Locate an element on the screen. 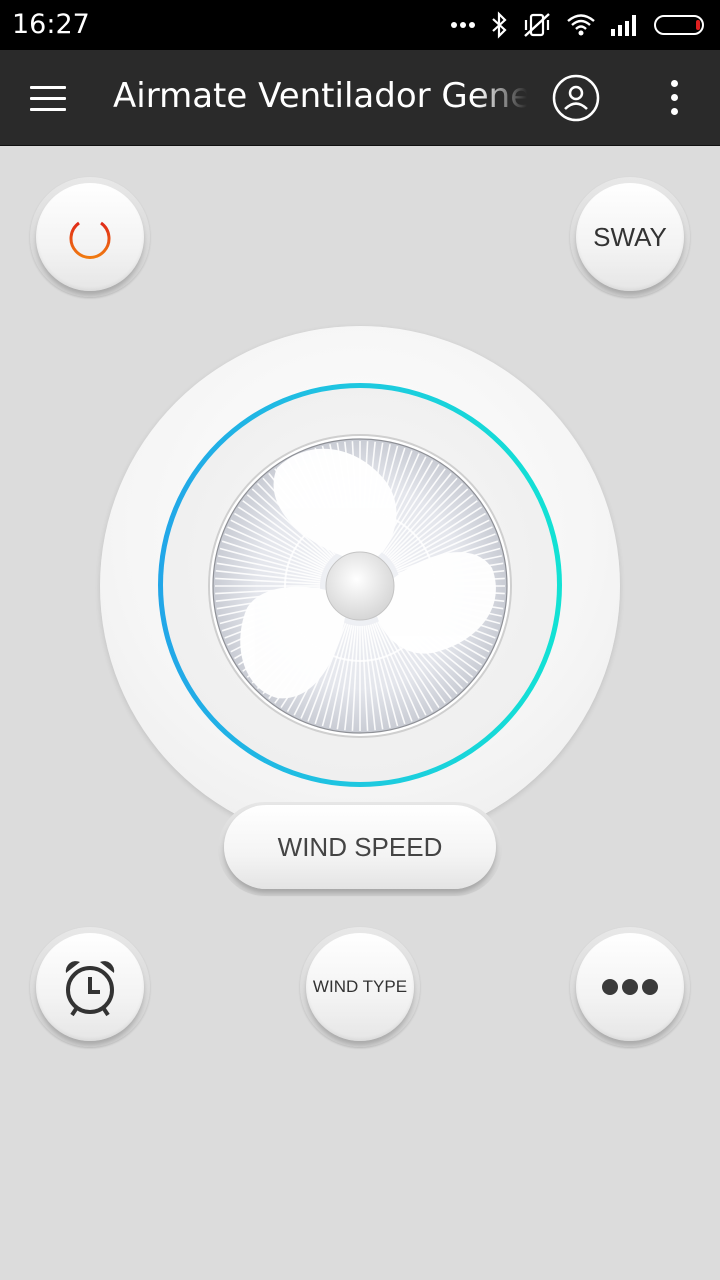  alarm-clock-icon is located at coordinates (90, 989).